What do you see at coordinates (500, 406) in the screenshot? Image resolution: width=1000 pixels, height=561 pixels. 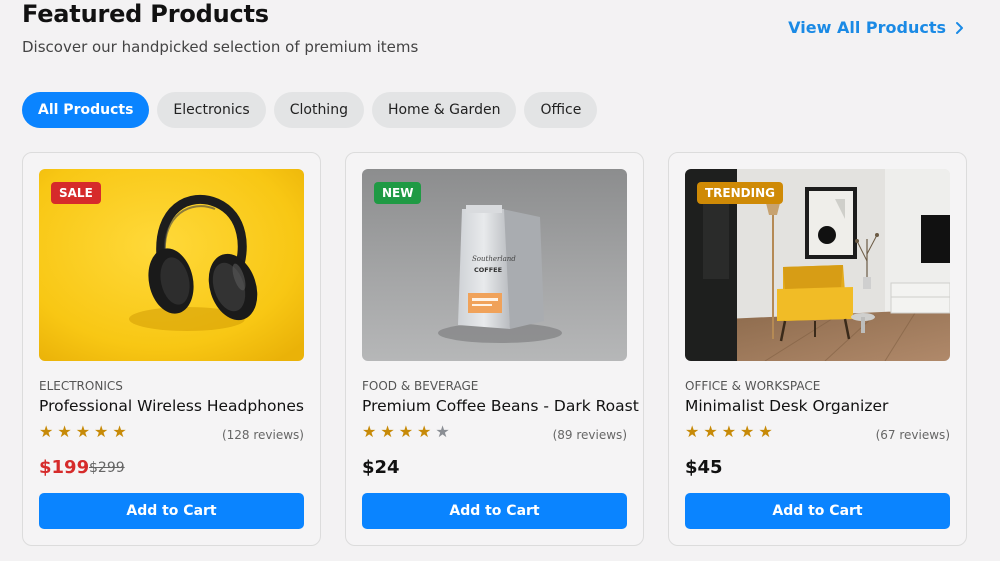 I see `product-name: Premium Coffee Beans - Dark Roast` at bounding box center [500, 406].